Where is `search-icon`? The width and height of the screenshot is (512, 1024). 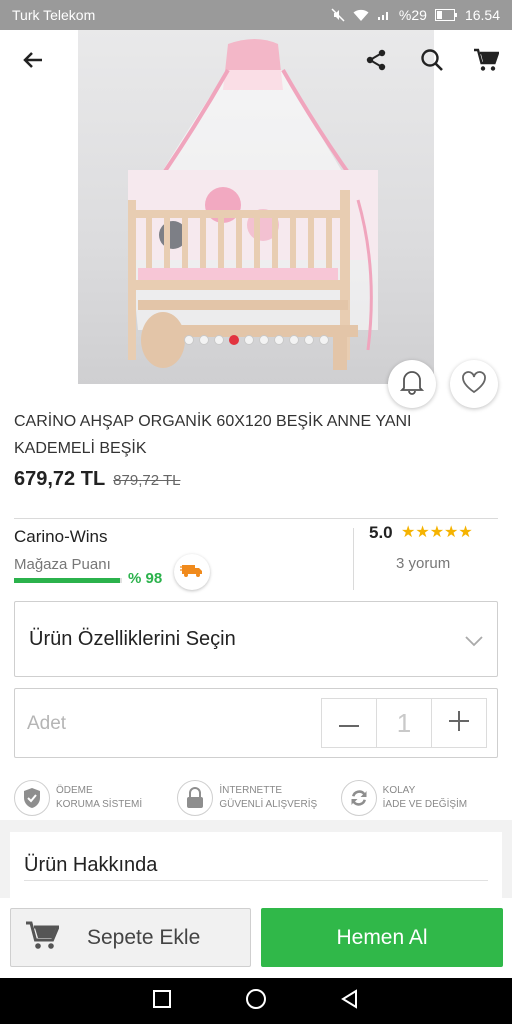 search-icon is located at coordinates (432, 62).